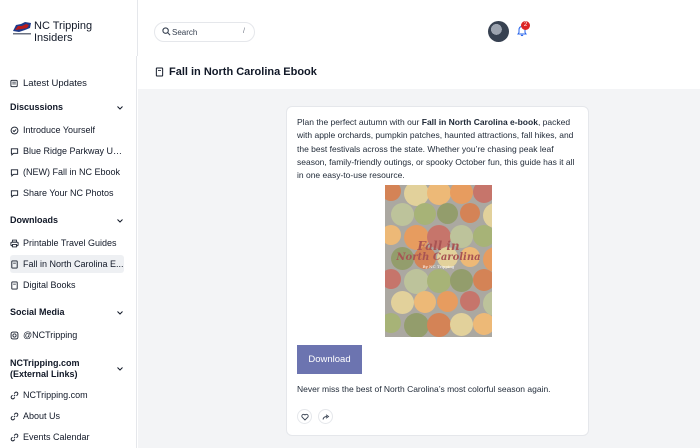  I want to click on share-button, so click(325, 416).